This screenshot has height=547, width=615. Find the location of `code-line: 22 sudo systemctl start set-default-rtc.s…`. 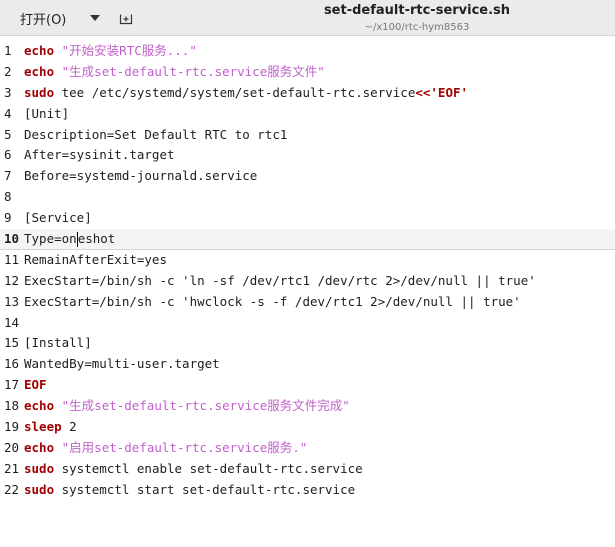

code-line: 22 sudo systemctl start set-default-rtc.s… is located at coordinates (307, 490).